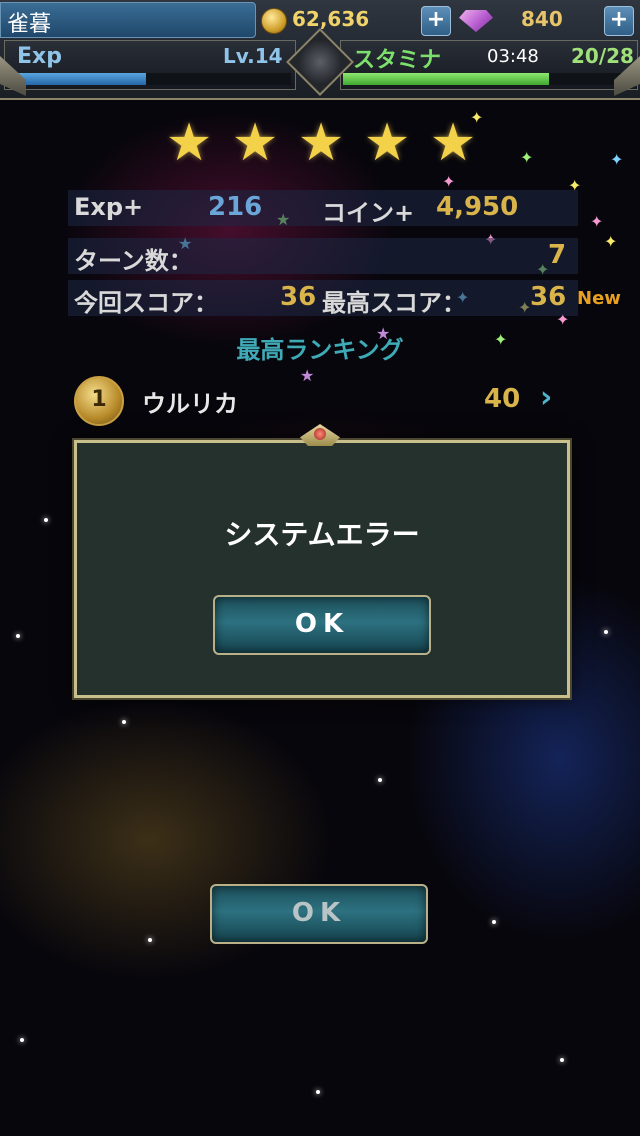  Describe the element at coordinates (319, 914) in the screenshot. I see `result-ok-button: OK` at that location.